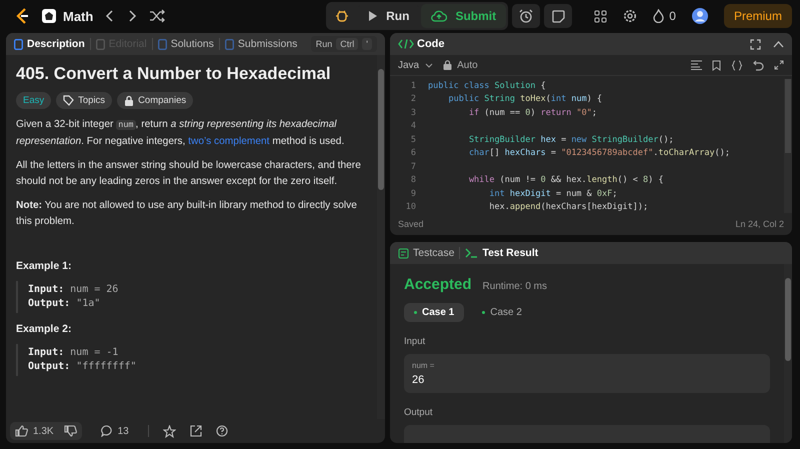 The height and width of the screenshot is (449, 800). Describe the element at coordinates (438, 284) in the screenshot. I see `verdict-label: Accepted` at that location.